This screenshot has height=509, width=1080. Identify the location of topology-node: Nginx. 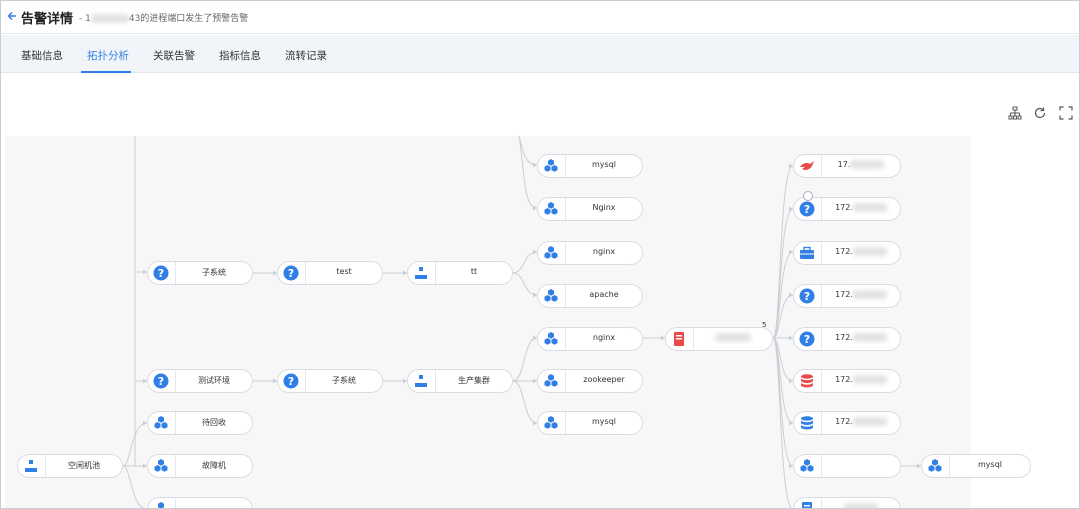
(590, 209).